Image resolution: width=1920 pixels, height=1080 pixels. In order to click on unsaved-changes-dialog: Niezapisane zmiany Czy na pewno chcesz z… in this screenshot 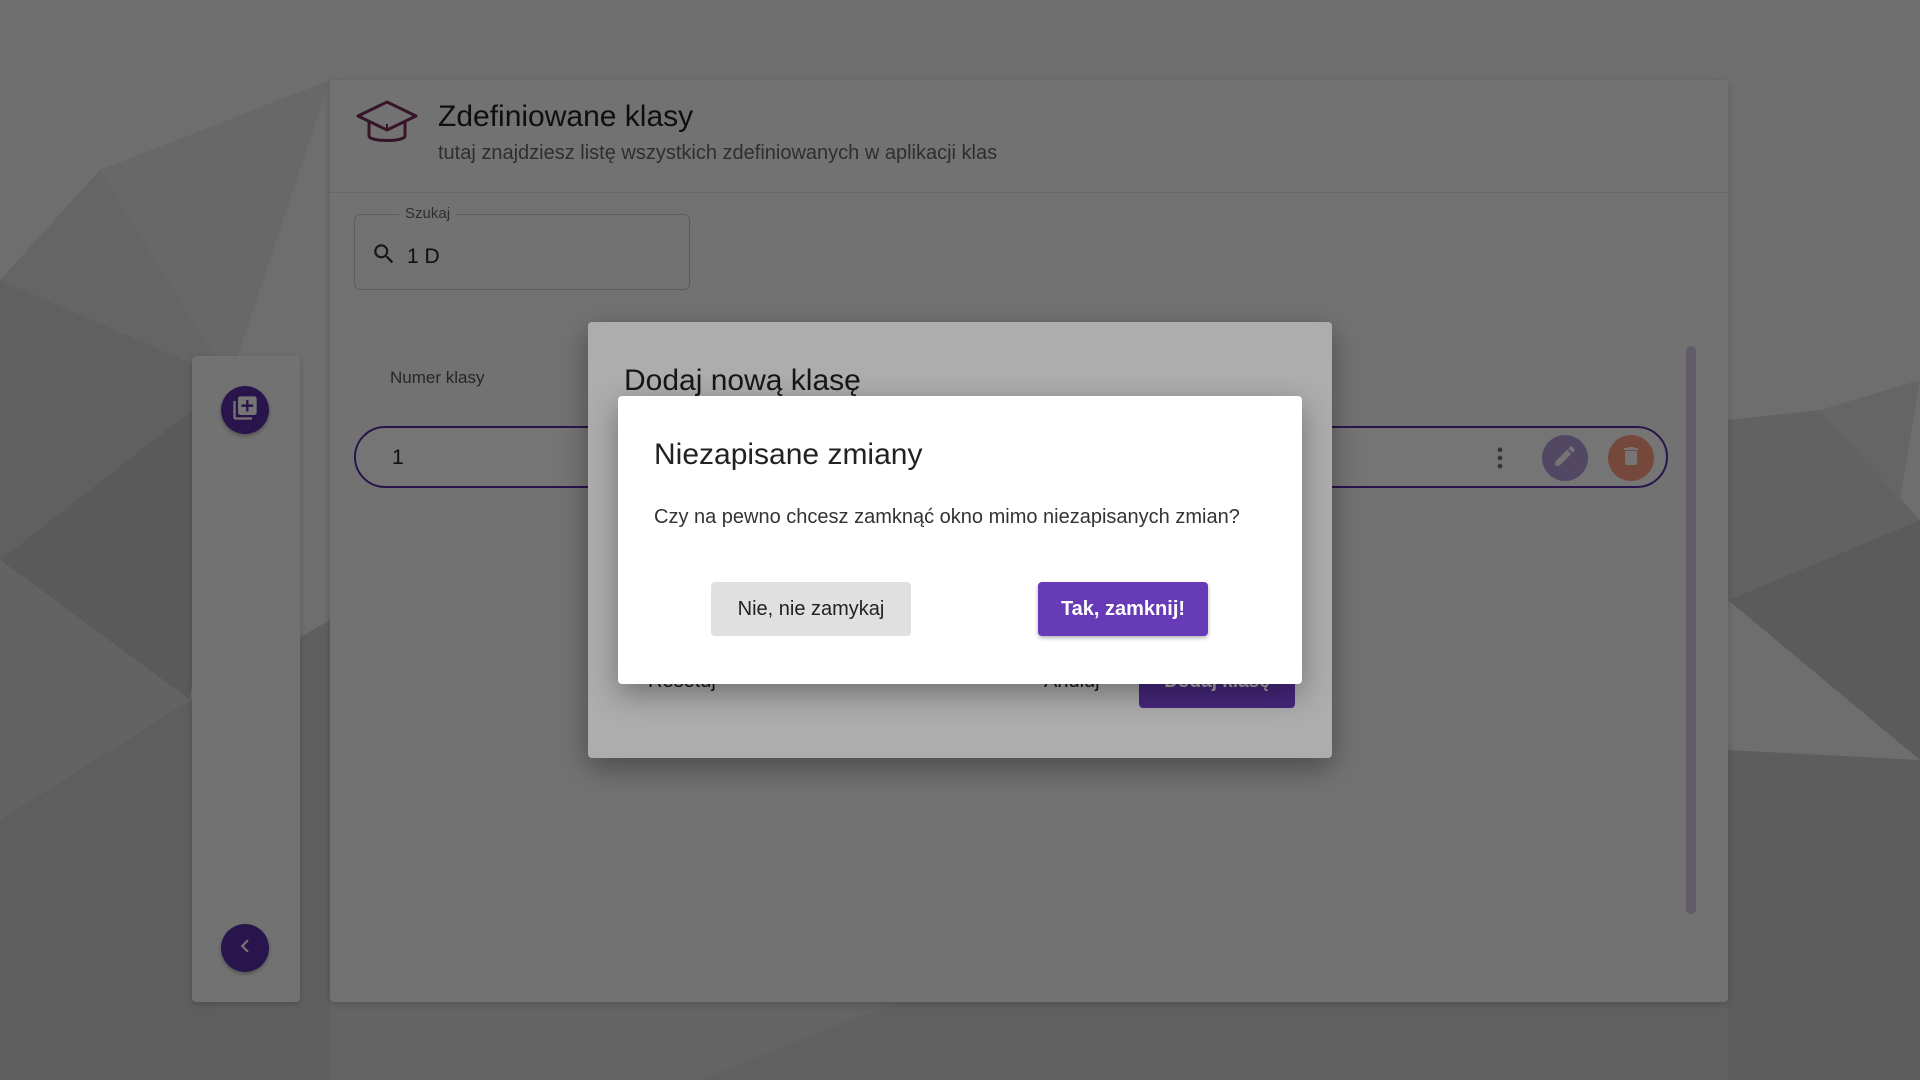, I will do `click(960, 540)`.